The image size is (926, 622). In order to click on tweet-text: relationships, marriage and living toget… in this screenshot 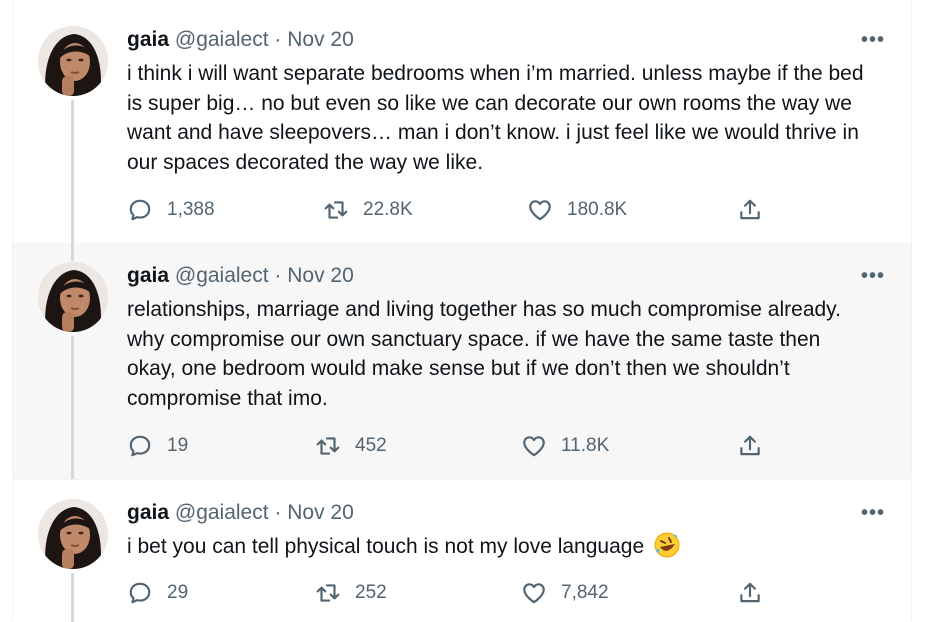, I will do `click(484, 354)`.